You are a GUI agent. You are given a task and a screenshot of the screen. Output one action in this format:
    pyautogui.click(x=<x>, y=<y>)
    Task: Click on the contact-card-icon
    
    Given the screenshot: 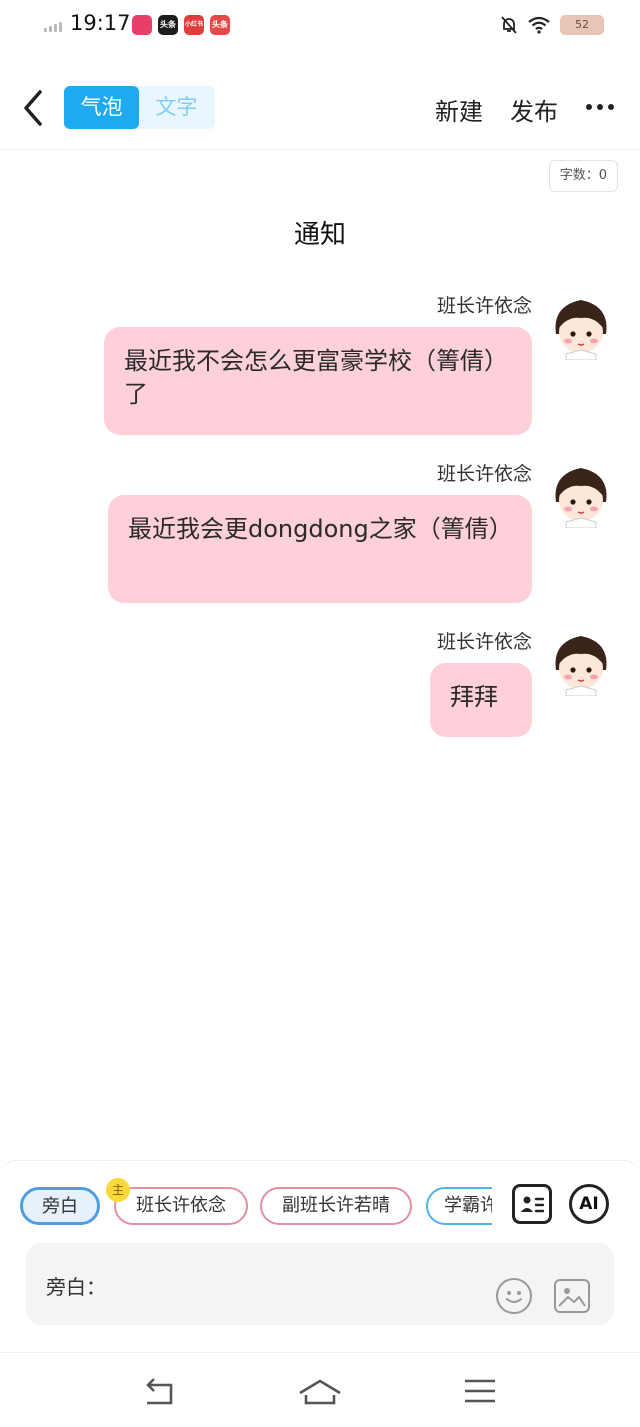 What is the action you would take?
    pyautogui.click(x=533, y=1204)
    